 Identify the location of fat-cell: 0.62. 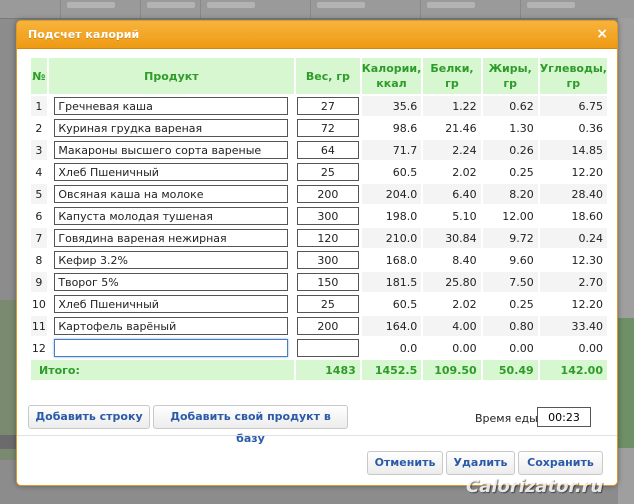
(510, 106).